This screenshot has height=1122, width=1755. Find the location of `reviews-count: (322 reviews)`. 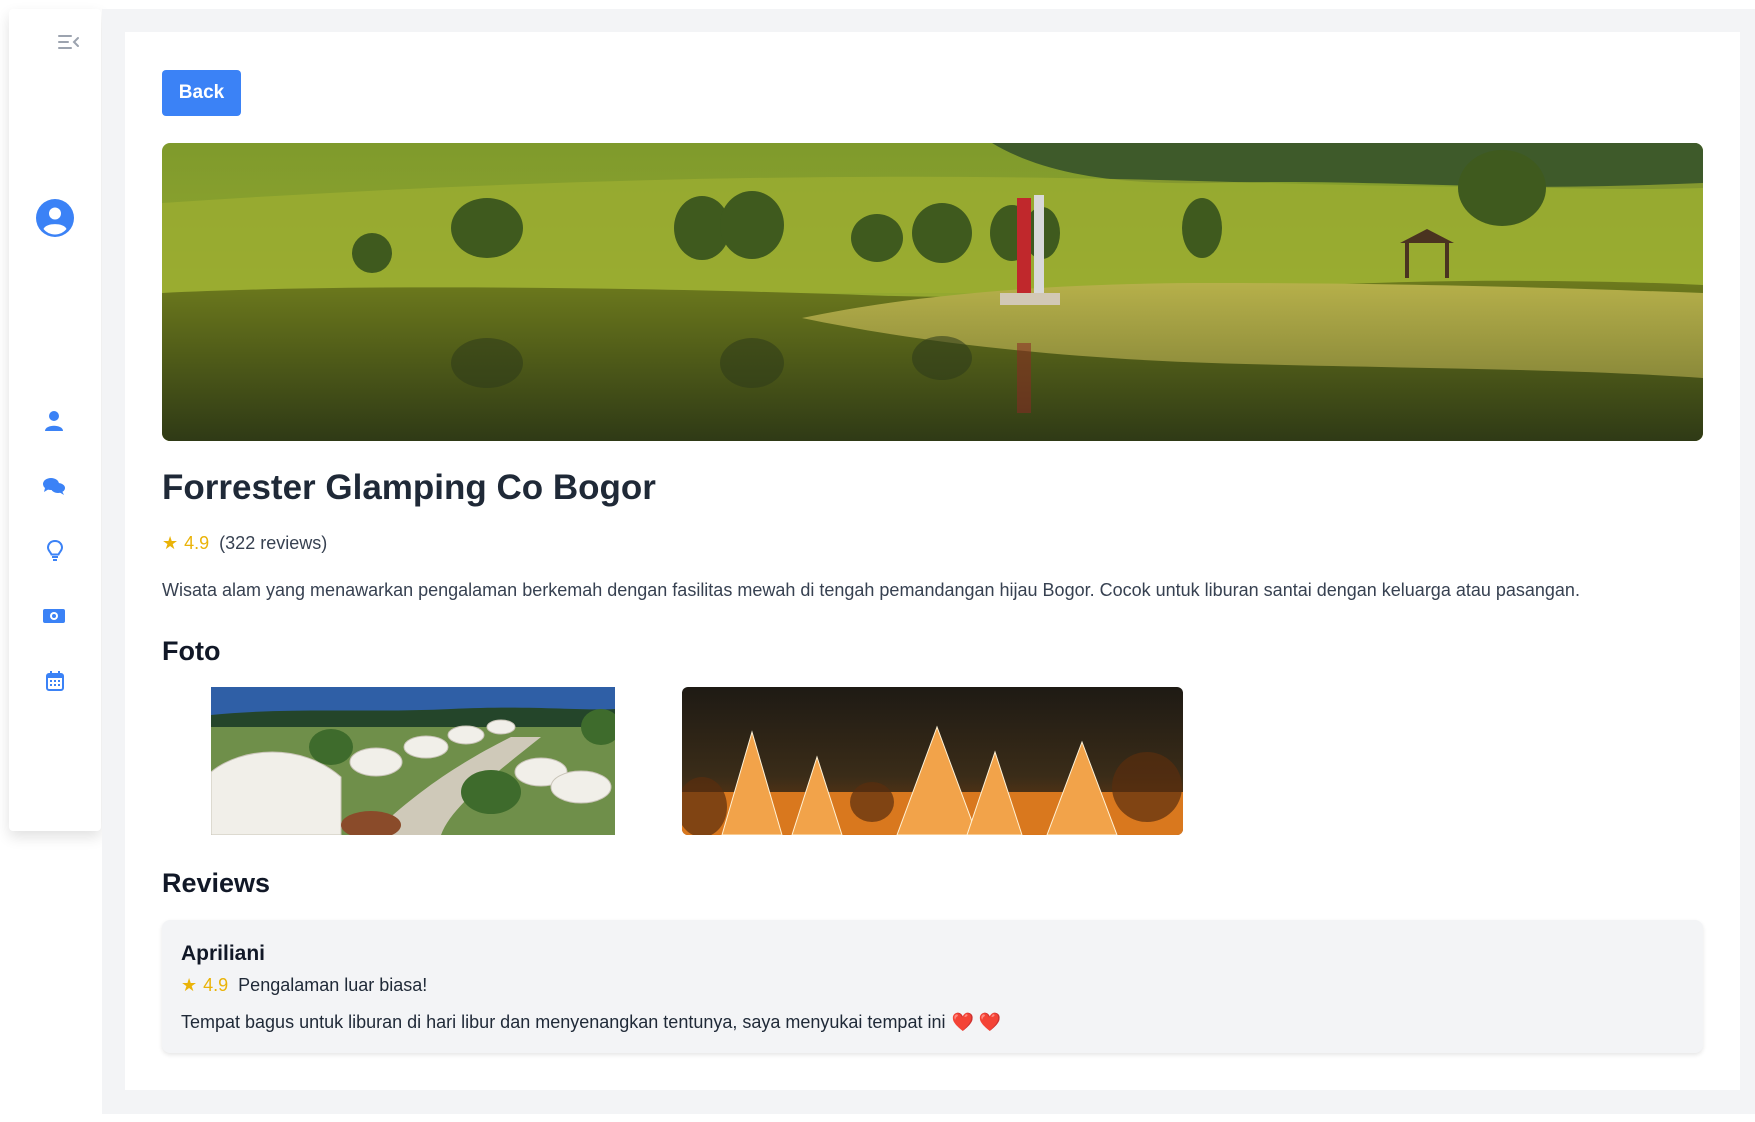

reviews-count: (322 reviews) is located at coordinates (273, 543).